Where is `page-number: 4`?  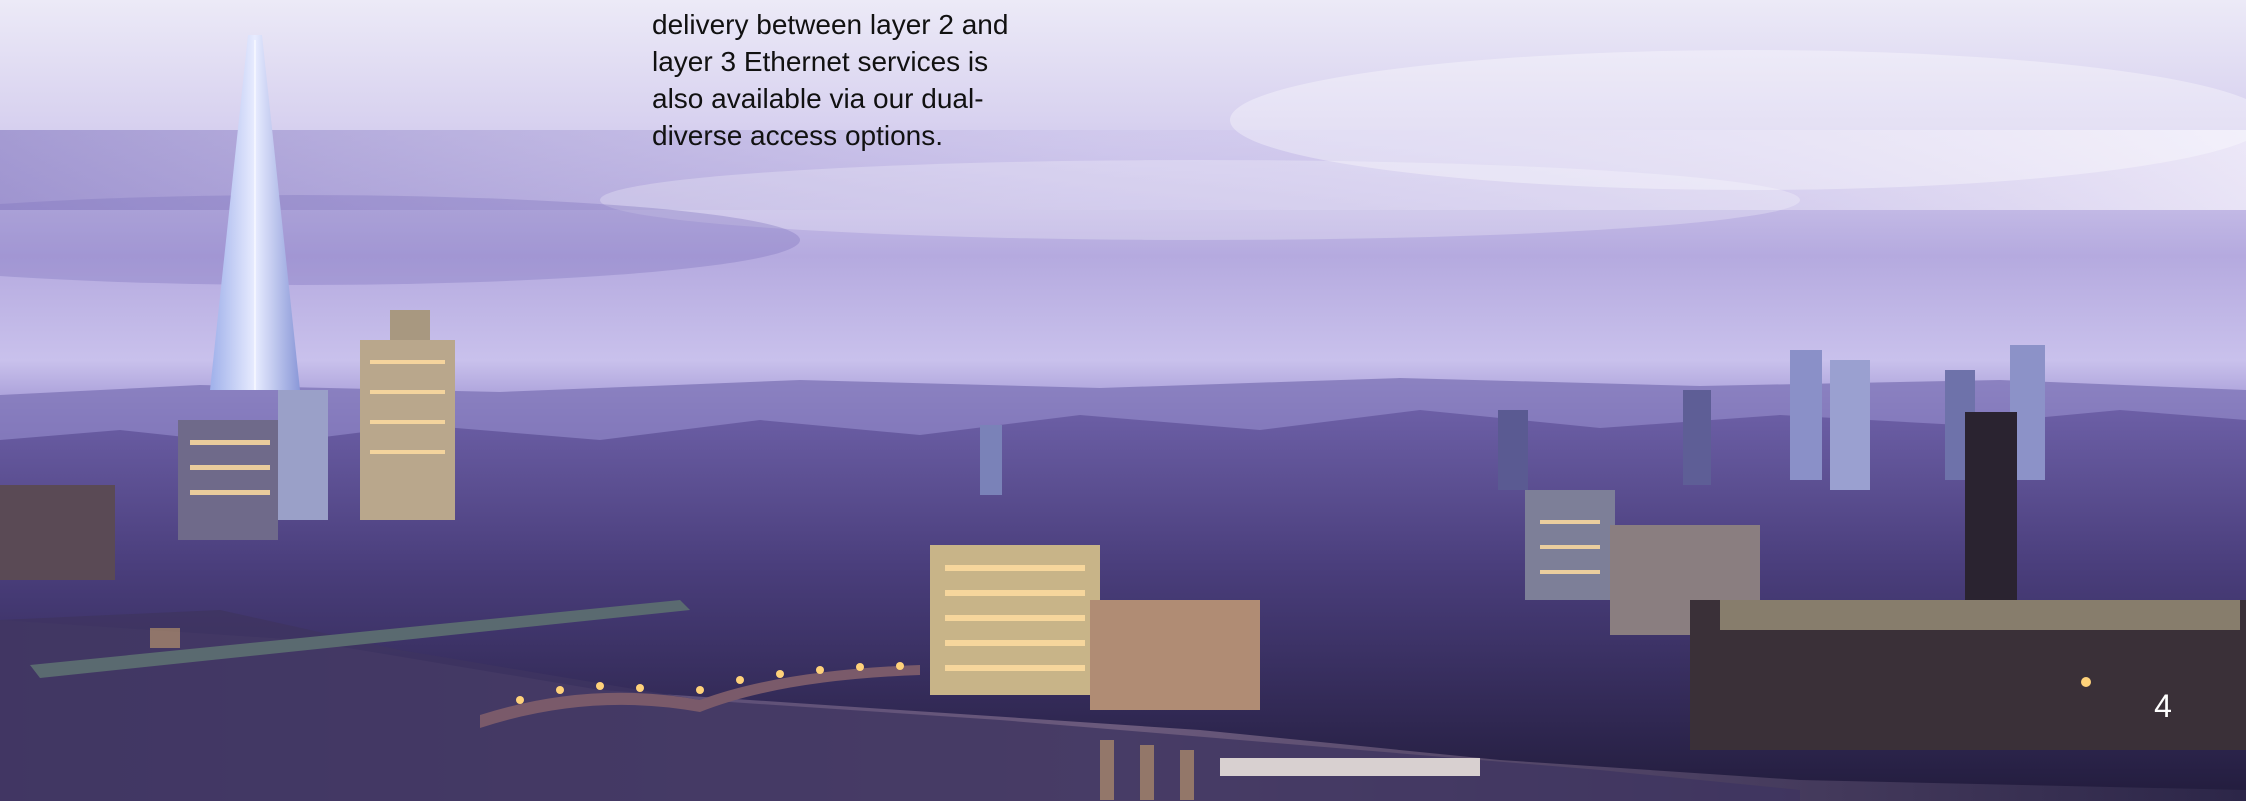 page-number: 4 is located at coordinates (2163, 706).